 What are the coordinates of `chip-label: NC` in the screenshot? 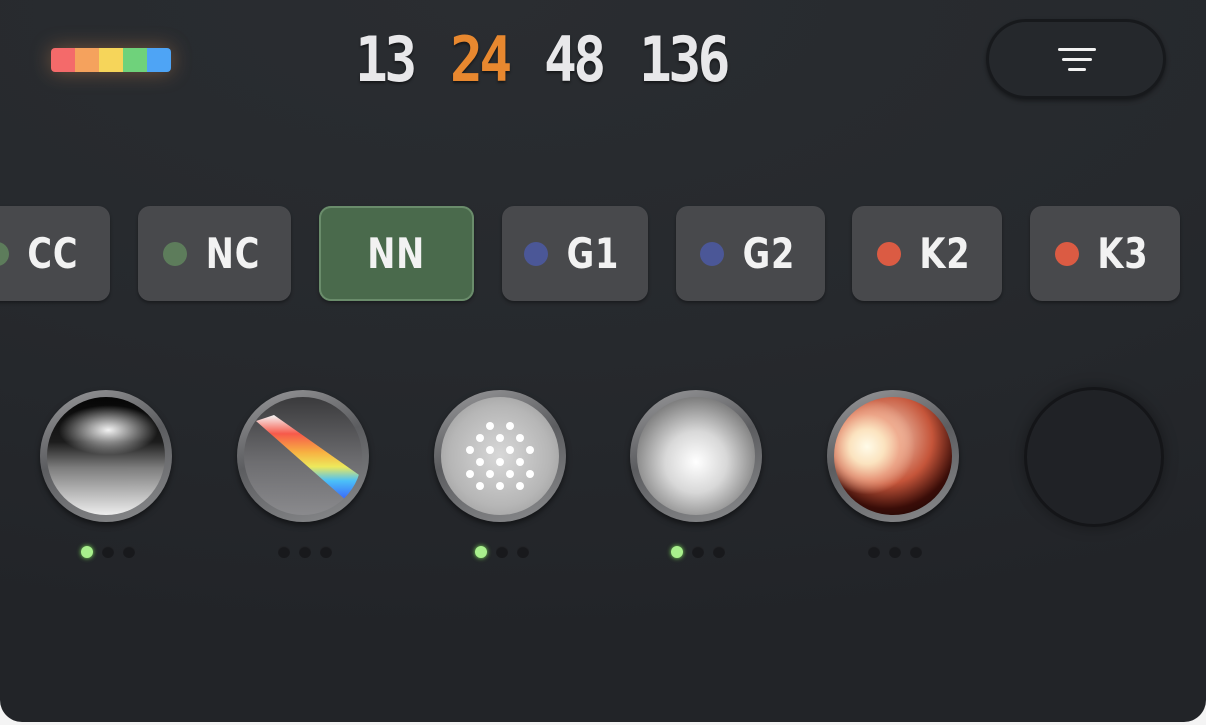 It's located at (232, 253).